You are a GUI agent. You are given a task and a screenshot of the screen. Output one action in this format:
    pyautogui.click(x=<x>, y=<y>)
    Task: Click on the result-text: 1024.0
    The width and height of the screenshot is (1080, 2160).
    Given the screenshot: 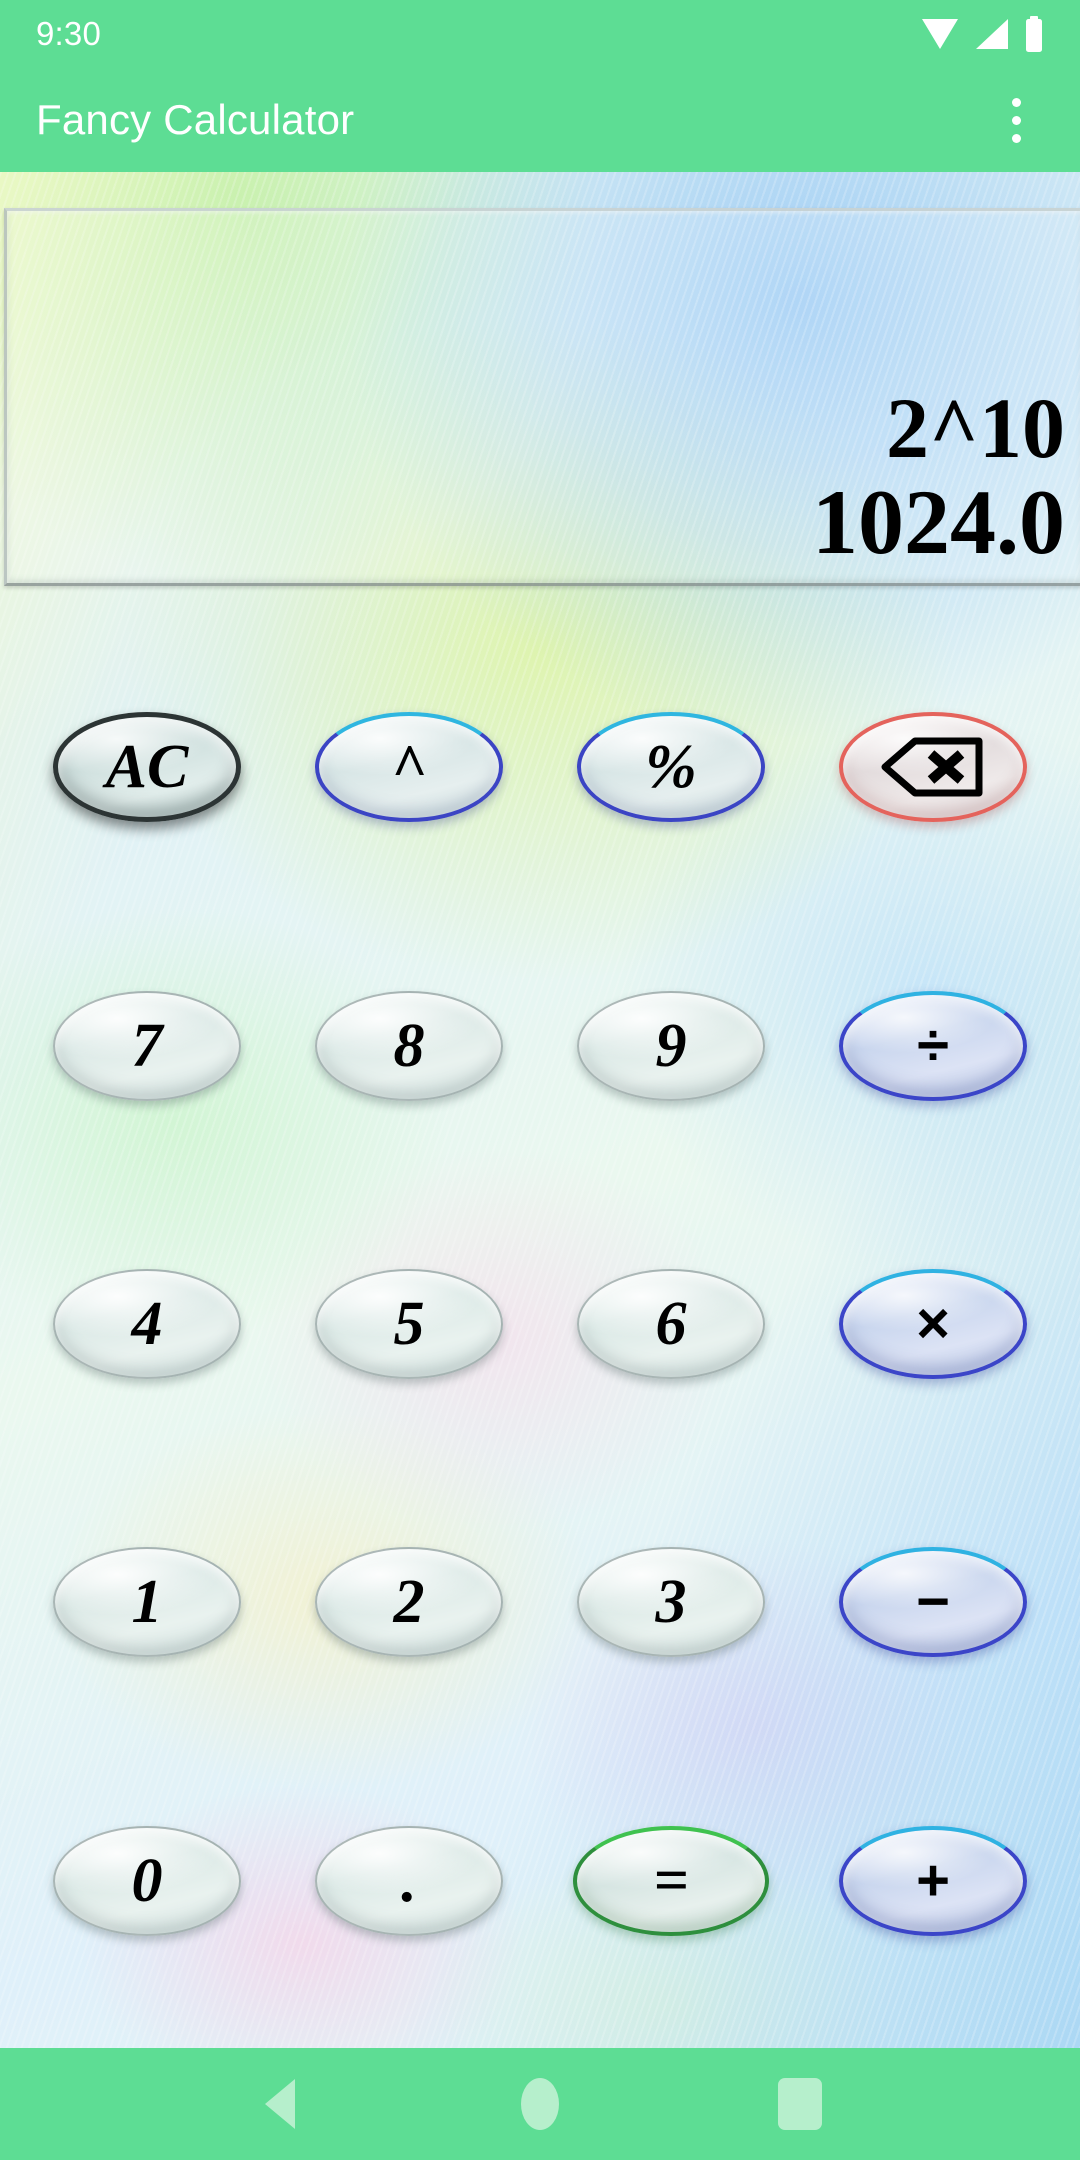 What is the action you would take?
    pyautogui.click(x=938, y=522)
    